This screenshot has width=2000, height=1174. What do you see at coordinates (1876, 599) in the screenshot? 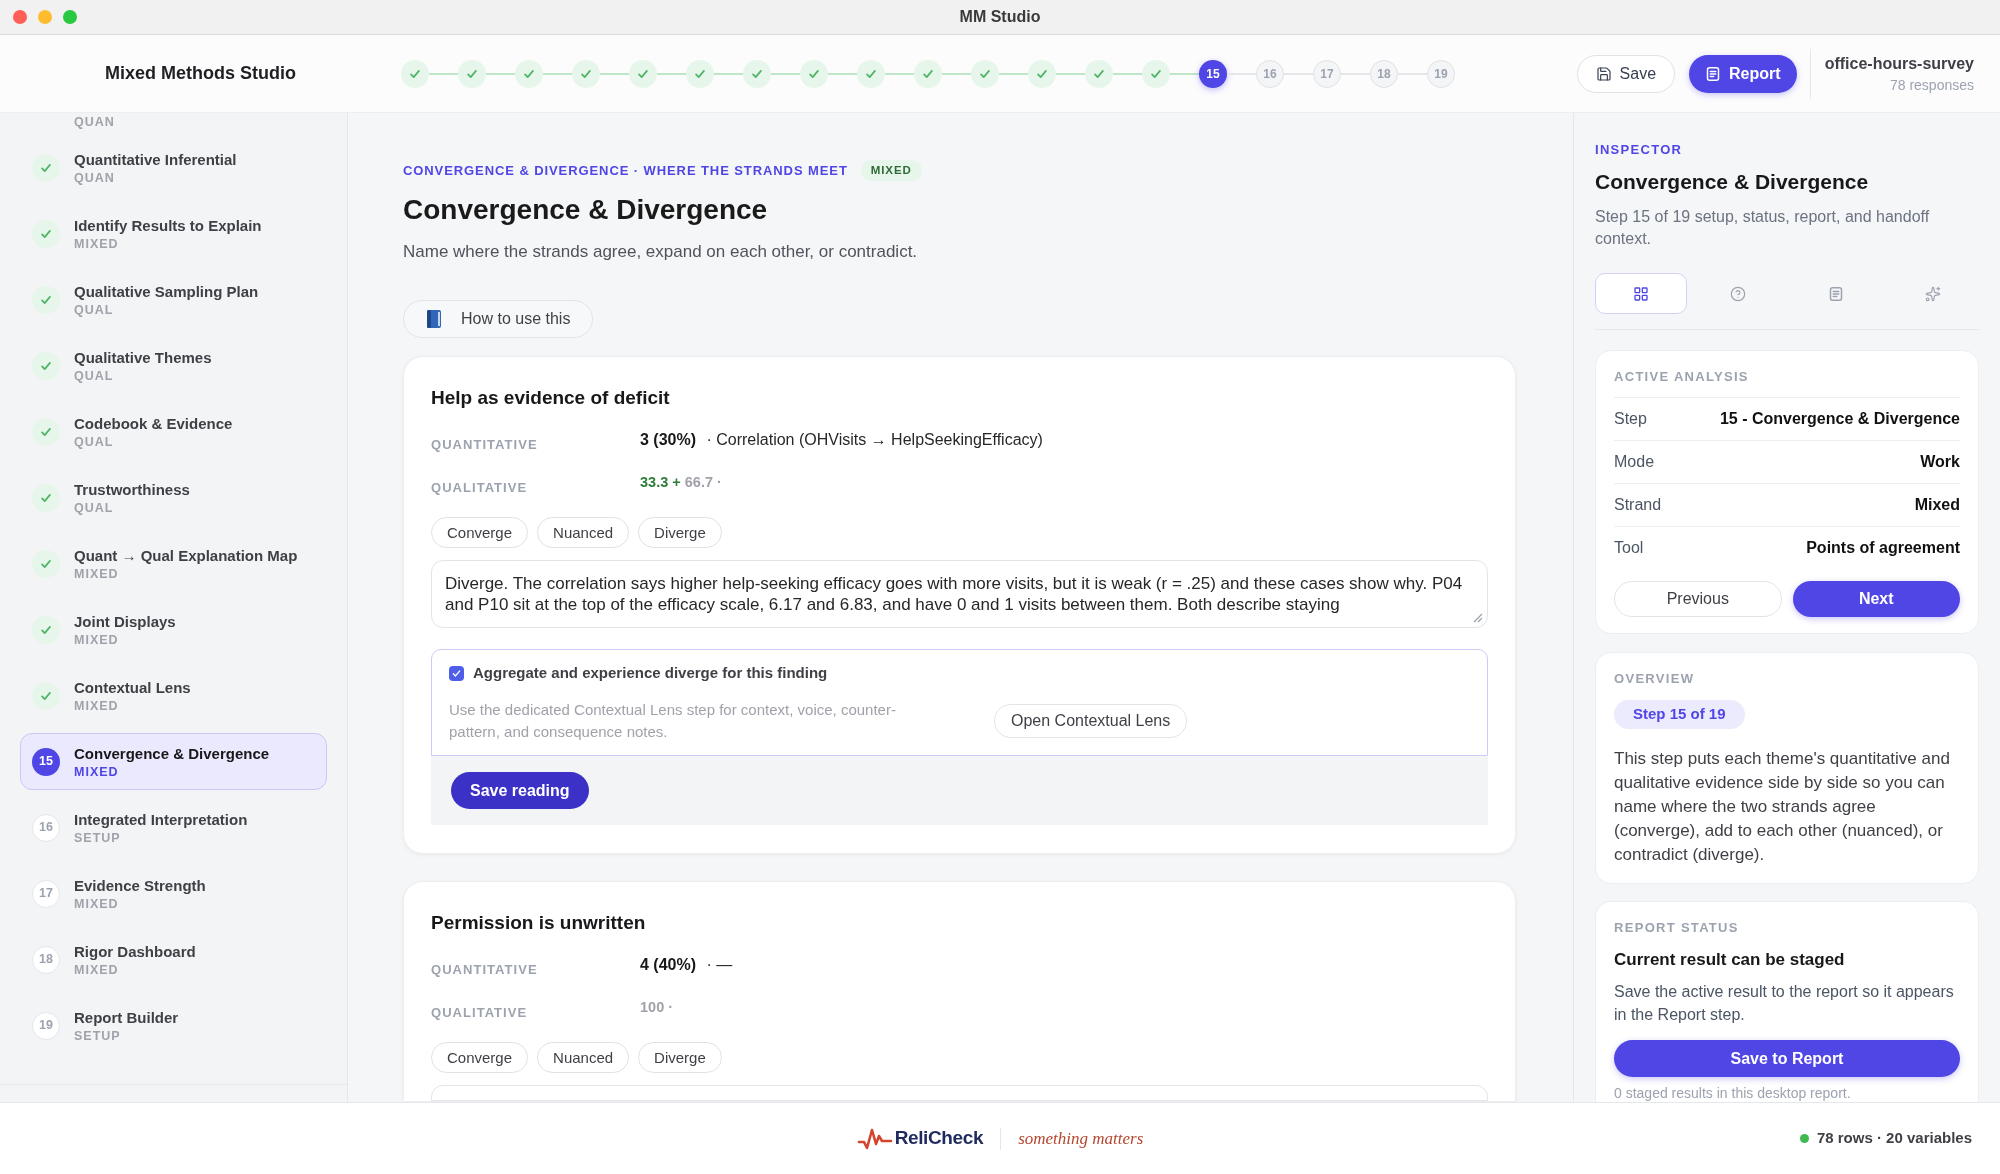
I see `next-button: Next` at bounding box center [1876, 599].